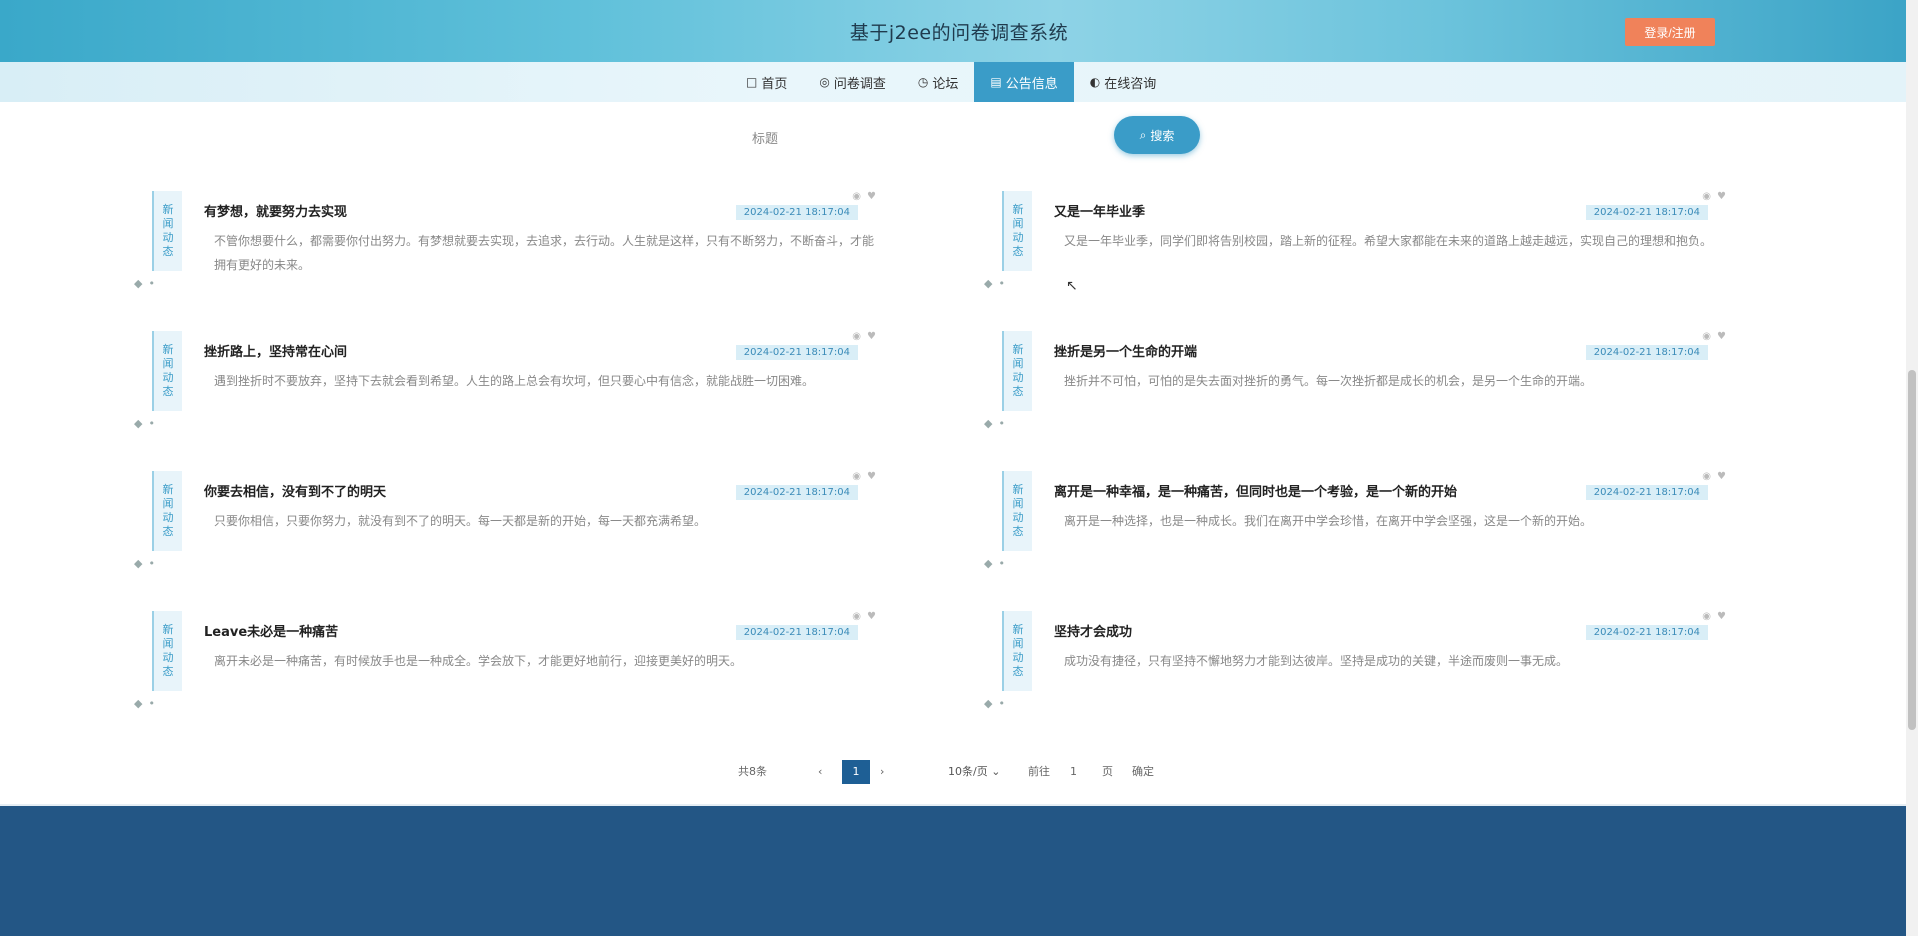 This screenshot has width=1918, height=936. Describe the element at coordinates (953, 871) in the screenshot. I see `site-footer` at that location.